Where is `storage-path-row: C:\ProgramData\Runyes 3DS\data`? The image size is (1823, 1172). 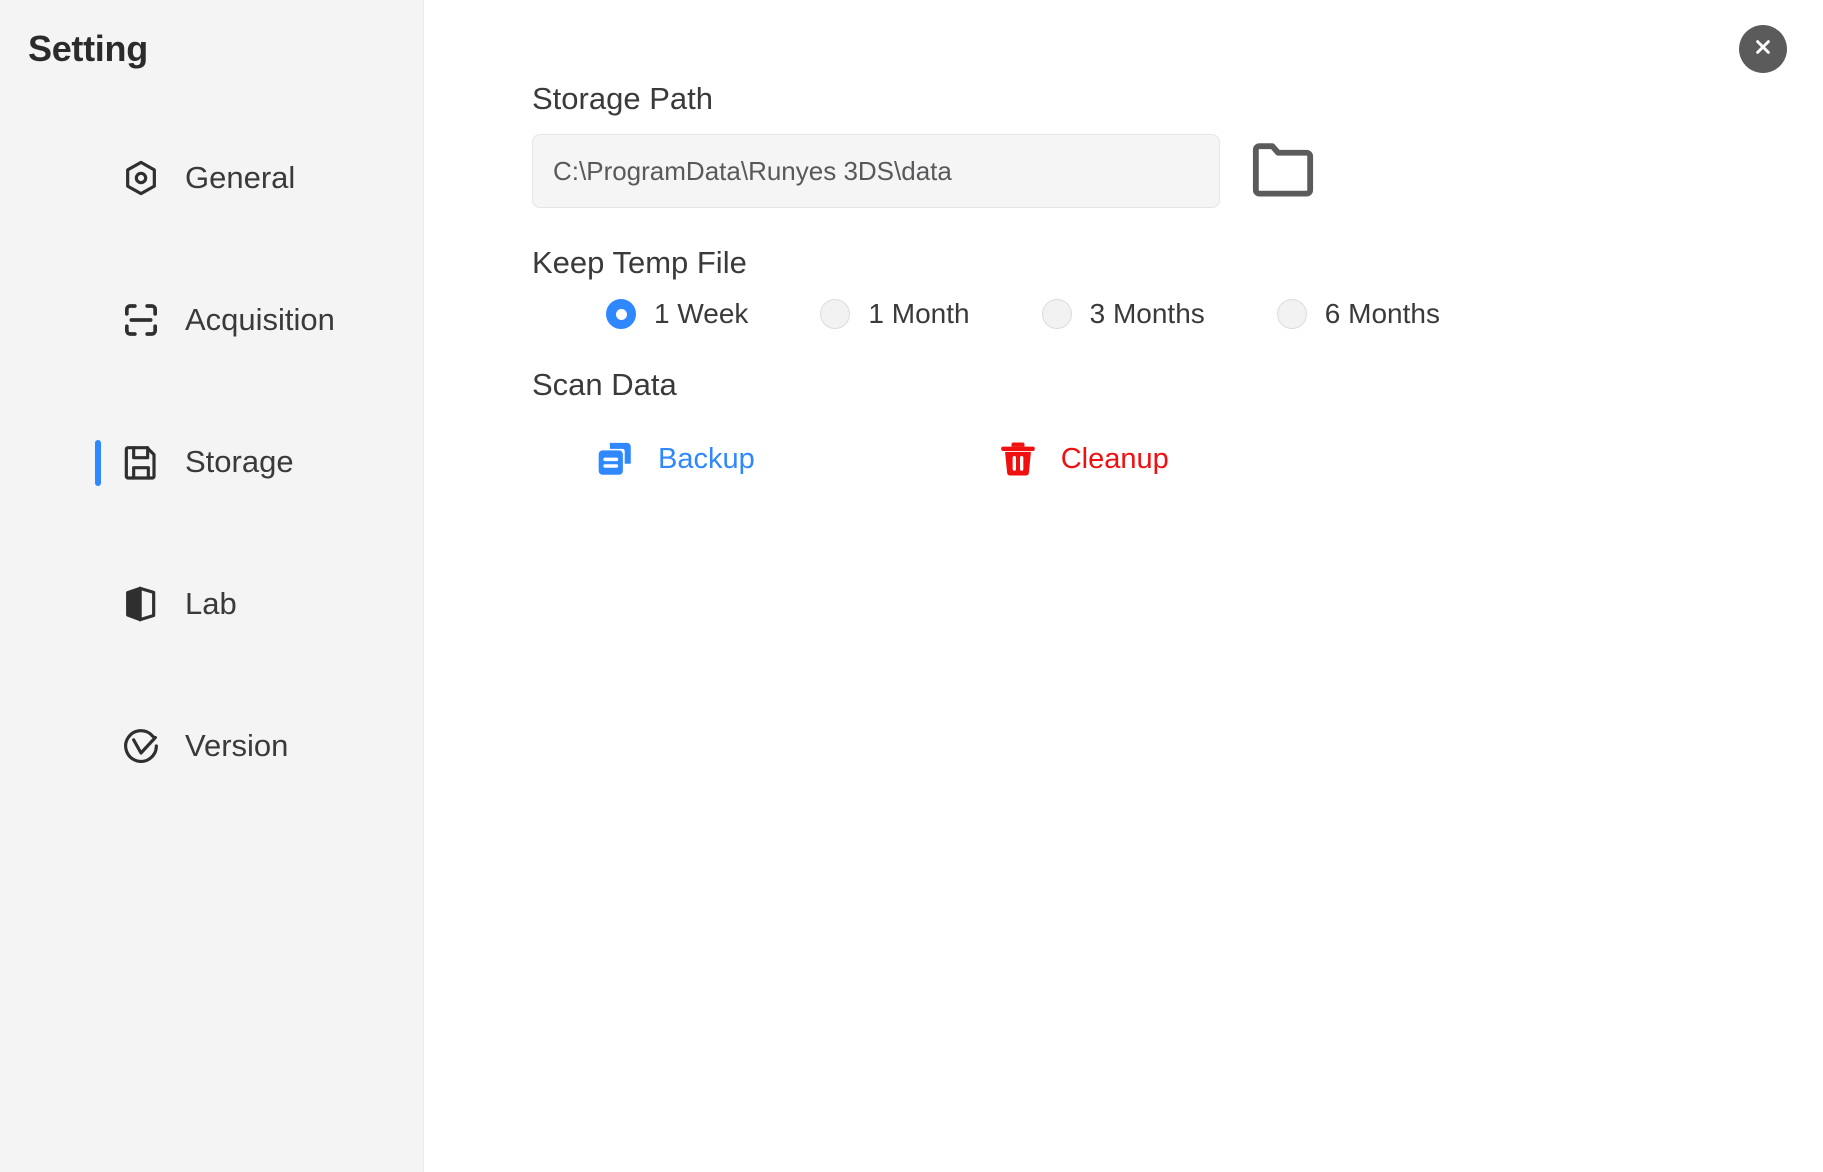 storage-path-row: C:\ProgramData\Runyes 3DS\data is located at coordinates (1122, 171).